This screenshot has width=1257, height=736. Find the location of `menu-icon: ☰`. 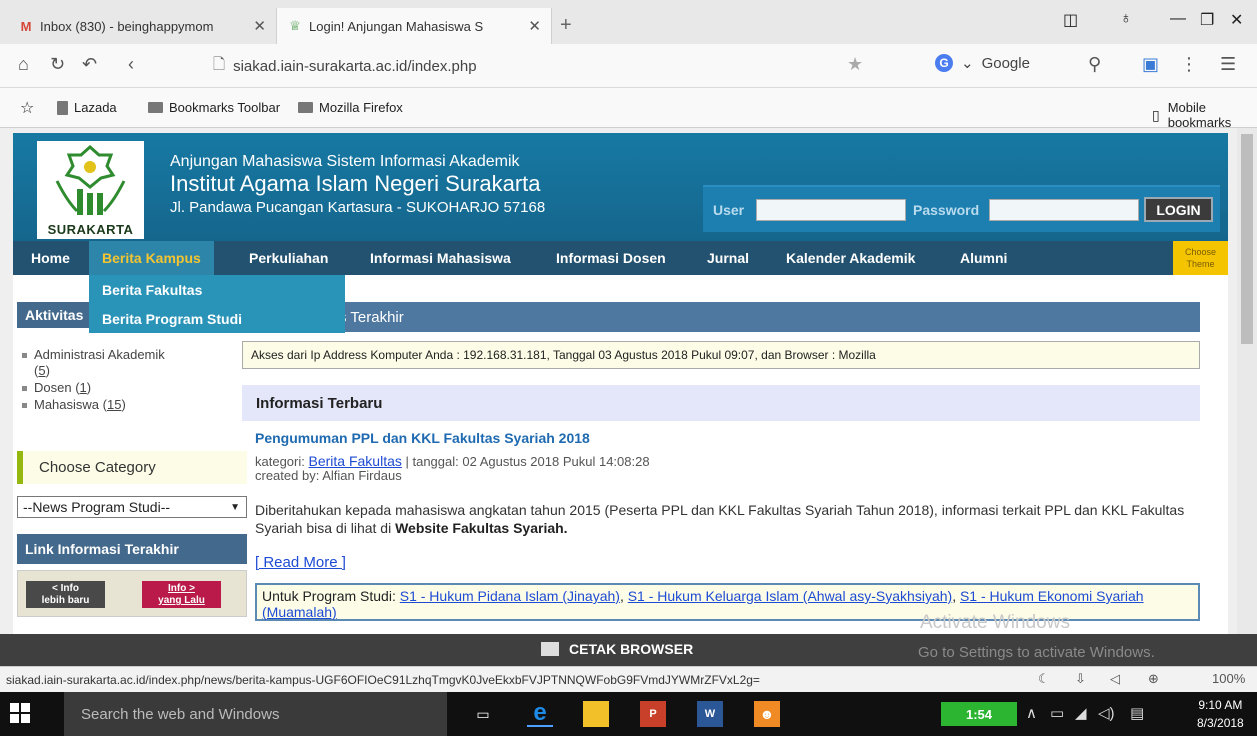

menu-icon: ☰ is located at coordinates (1228, 64).